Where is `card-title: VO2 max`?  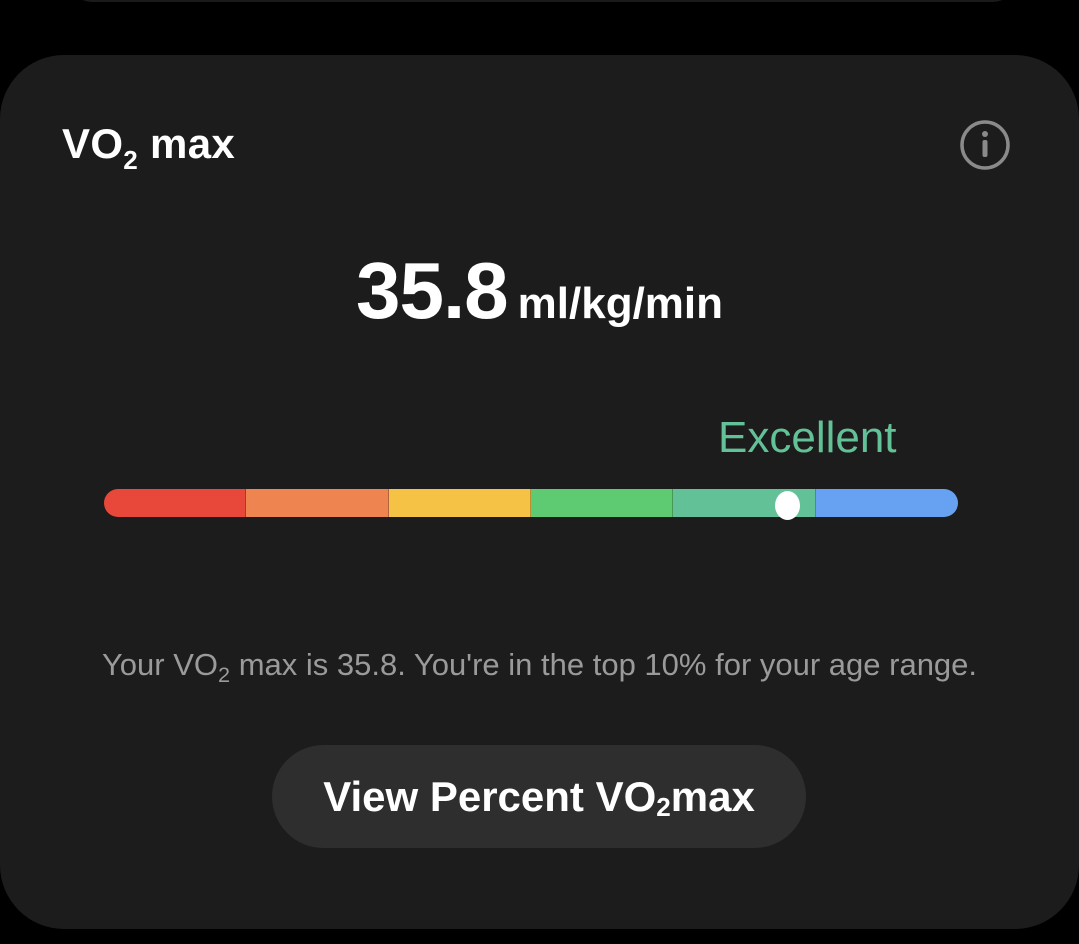 card-title: VO2 max is located at coordinates (149, 147).